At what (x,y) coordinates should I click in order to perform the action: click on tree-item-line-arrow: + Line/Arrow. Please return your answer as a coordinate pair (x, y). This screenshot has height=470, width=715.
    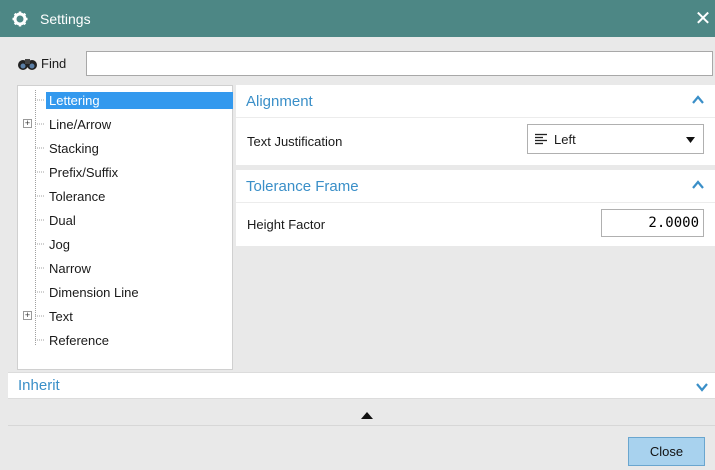
    Looking at the image, I should click on (125, 124).